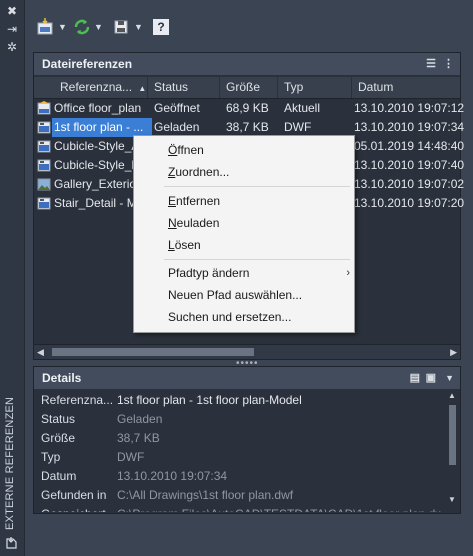 The image size is (473, 556). Describe the element at coordinates (415, 378) in the screenshot. I see `details-view-icon: ▤` at that location.